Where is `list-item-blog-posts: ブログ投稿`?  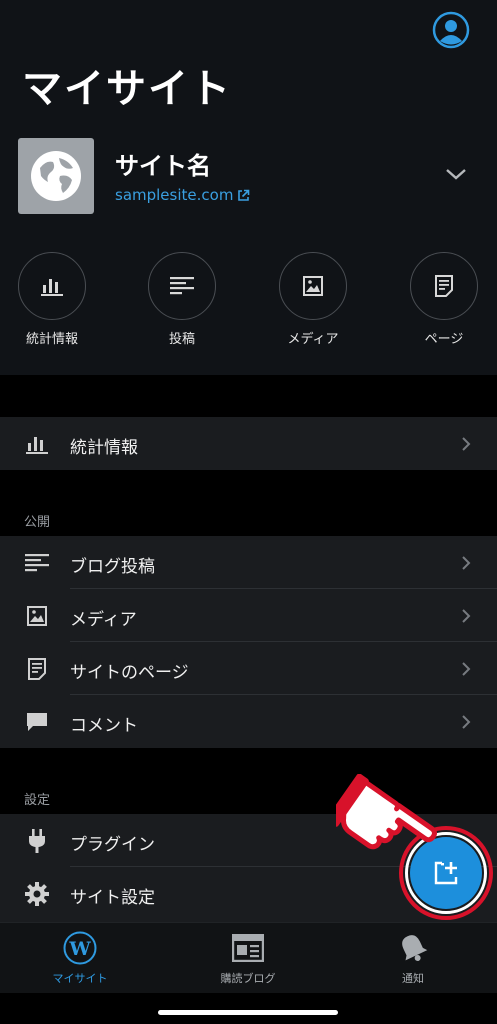 list-item-blog-posts: ブログ投稿 is located at coordinates (248, 562).